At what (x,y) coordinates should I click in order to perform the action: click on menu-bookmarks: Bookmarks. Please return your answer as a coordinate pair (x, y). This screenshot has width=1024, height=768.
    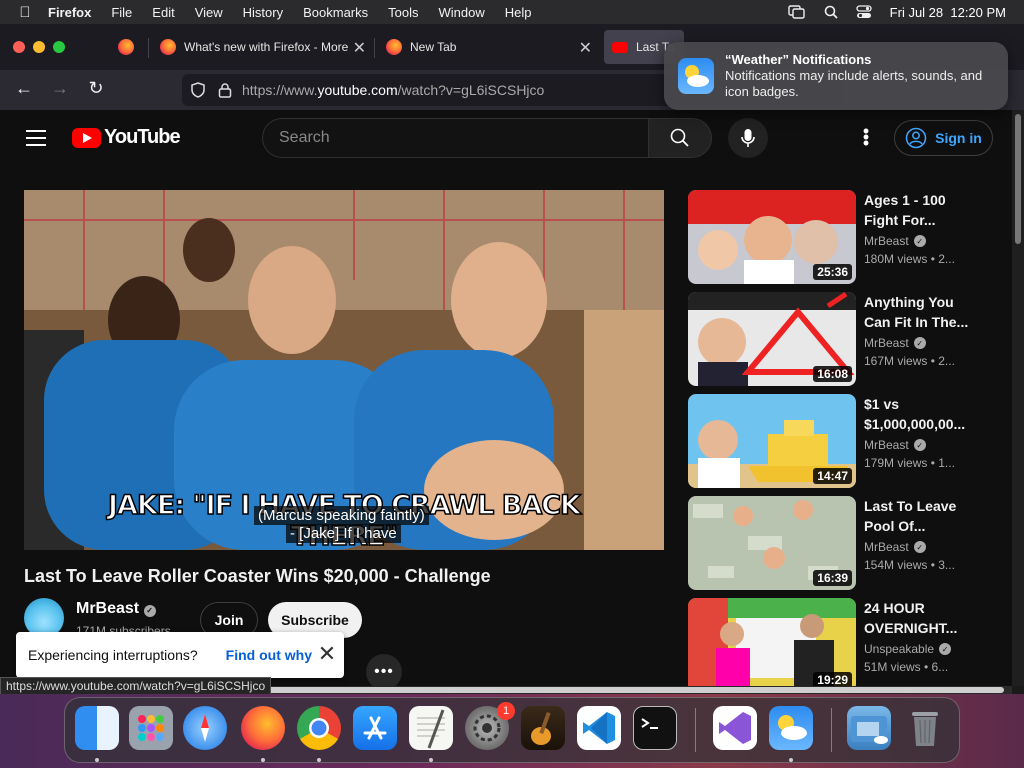
    Looking at the image, I should click on (335, 12).